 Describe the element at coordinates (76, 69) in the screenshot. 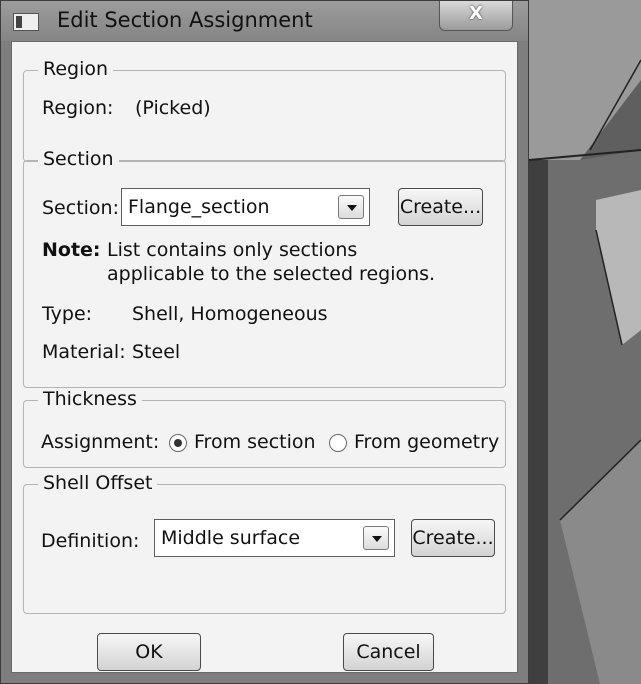

I see `region-group-title: Region` at that location.